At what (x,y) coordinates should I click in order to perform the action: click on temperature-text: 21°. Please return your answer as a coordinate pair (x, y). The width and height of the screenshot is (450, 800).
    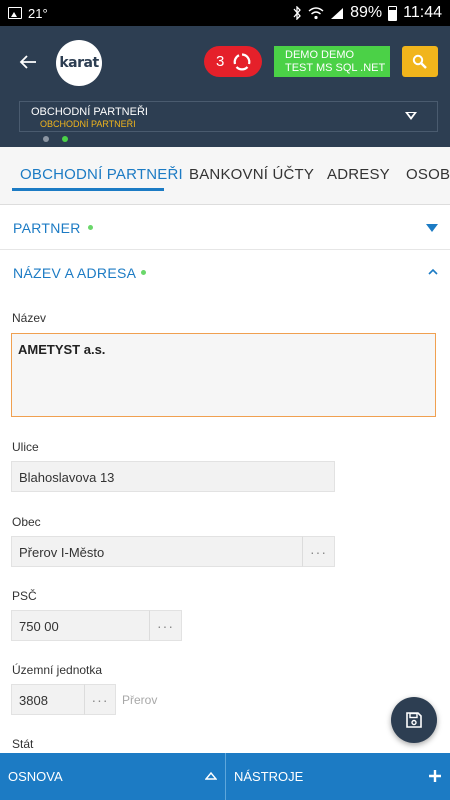
    Looking at the image, I should click on (38, 13).